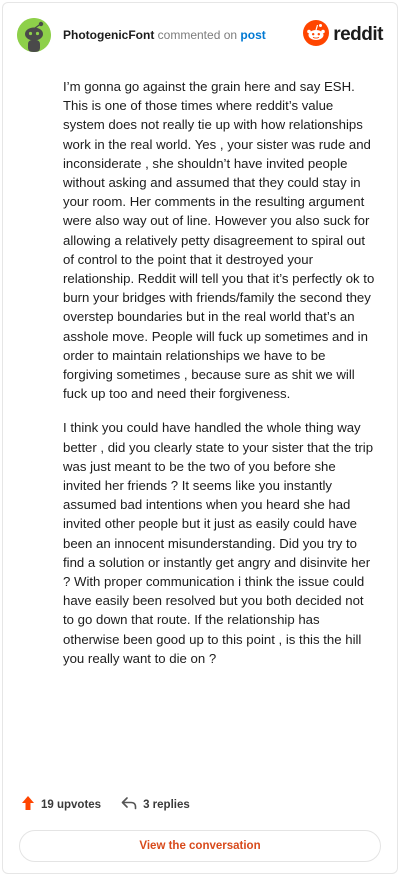 The height and width of the screenshot is (876, 400). Describe the element at coordinates (34, 35) in the screenshot. I see `snoo-avatar-icon` at that location.